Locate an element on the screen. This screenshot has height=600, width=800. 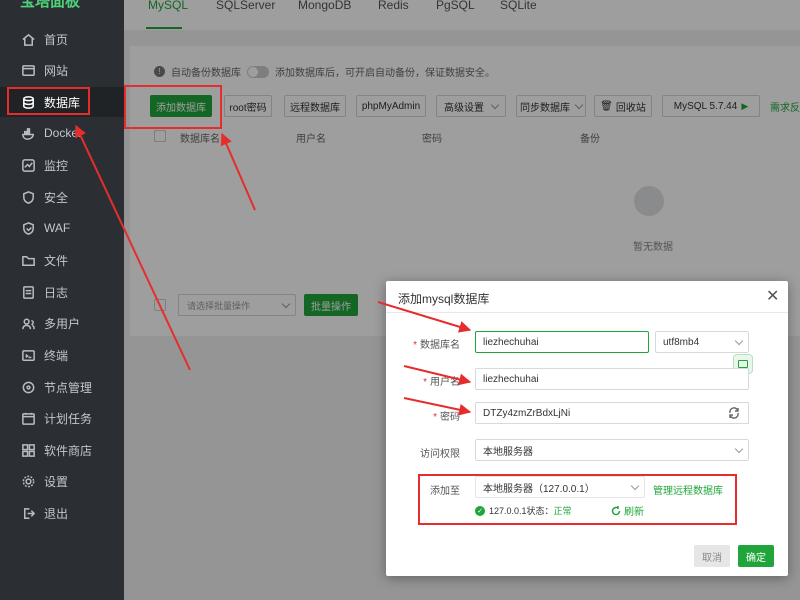
sidebar-item-cron: 计划任务 is located at coordinates (62, 418).